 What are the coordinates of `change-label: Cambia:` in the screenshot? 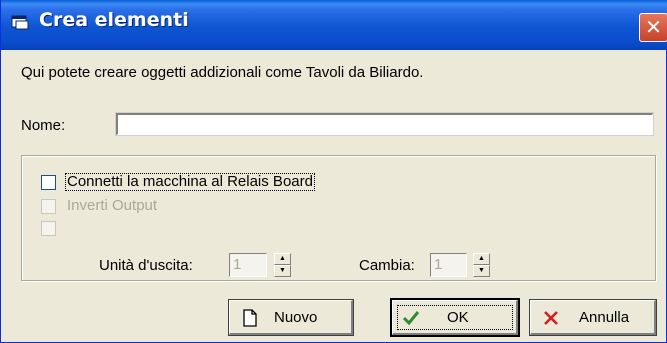 It's located at (387, 265).